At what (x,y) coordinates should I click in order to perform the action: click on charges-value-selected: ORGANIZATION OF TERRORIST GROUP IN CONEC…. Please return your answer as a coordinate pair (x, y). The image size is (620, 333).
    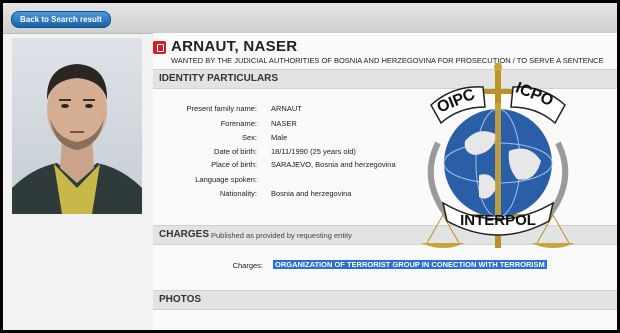
    Looking at the image, I should click on (410, 264).